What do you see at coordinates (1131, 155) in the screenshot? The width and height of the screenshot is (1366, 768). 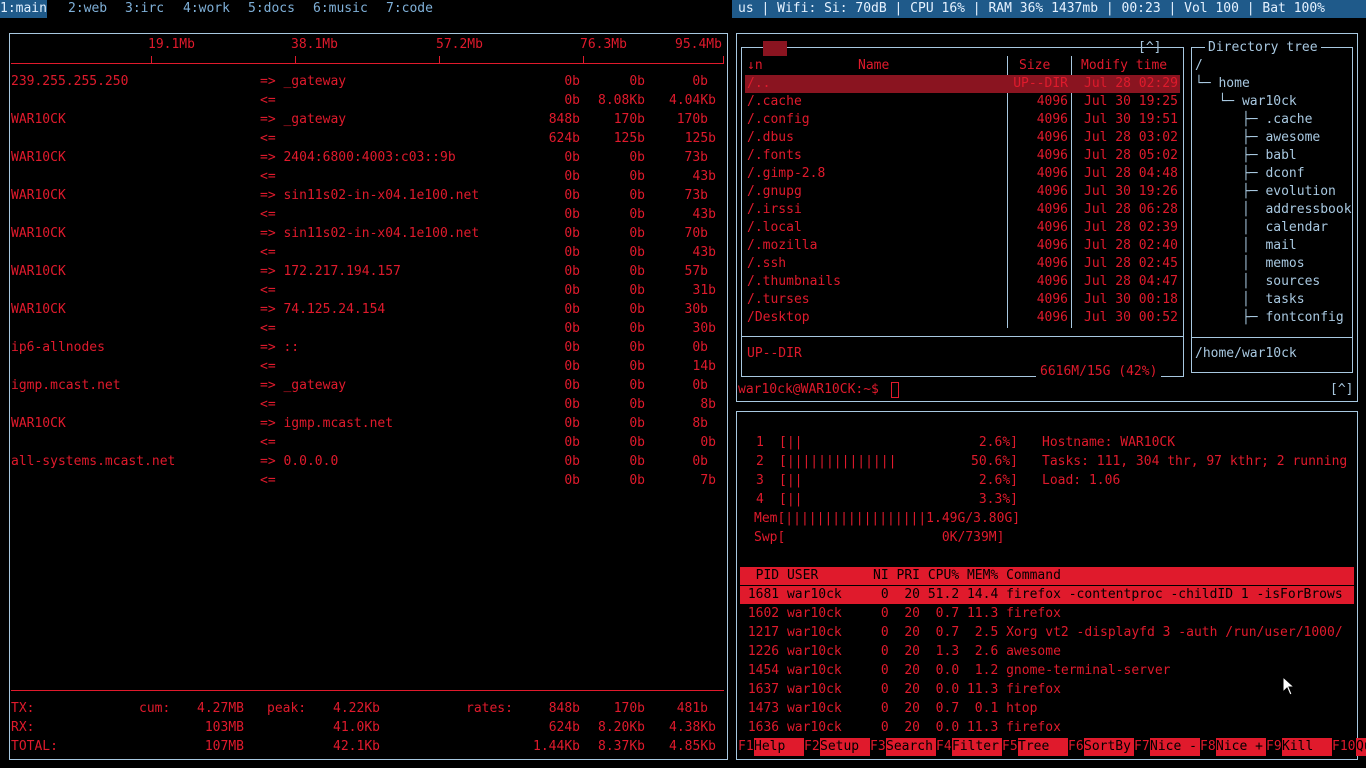 I see `file-mtime: Jul 28 05:02` at bounding box center [1131, 155].